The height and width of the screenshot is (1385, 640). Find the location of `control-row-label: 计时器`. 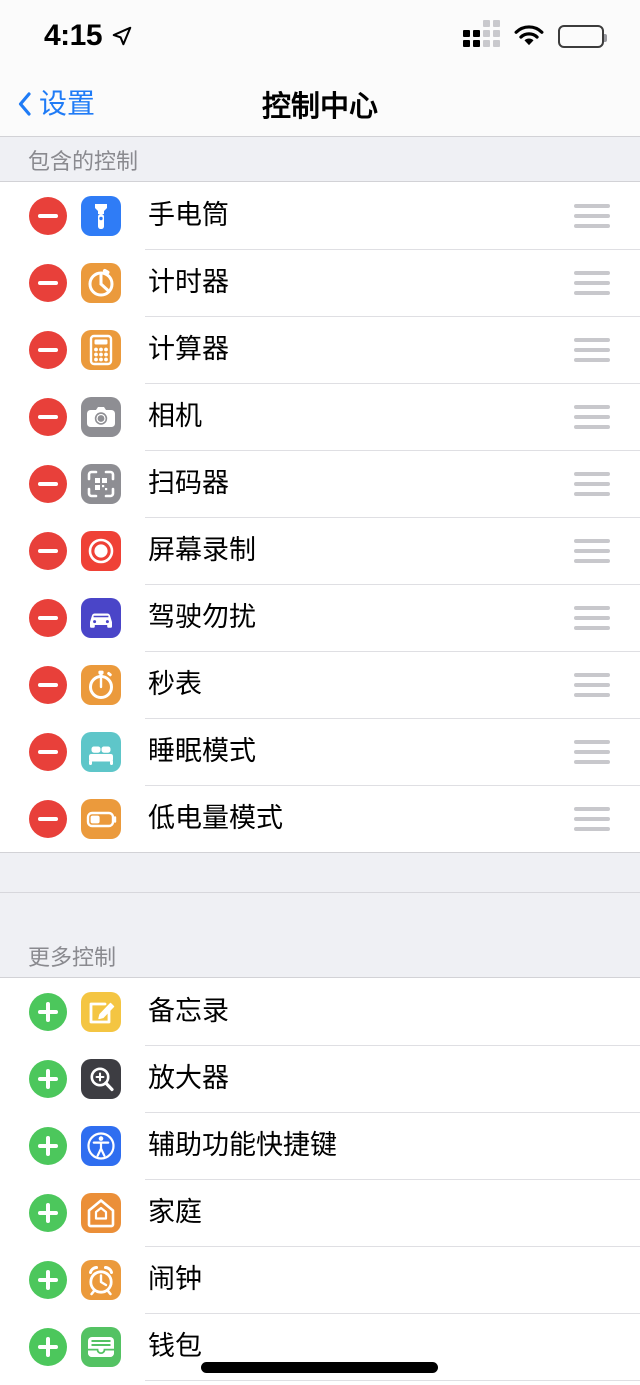

control-row-label: 计时器 is located at coordinates (188, 282).